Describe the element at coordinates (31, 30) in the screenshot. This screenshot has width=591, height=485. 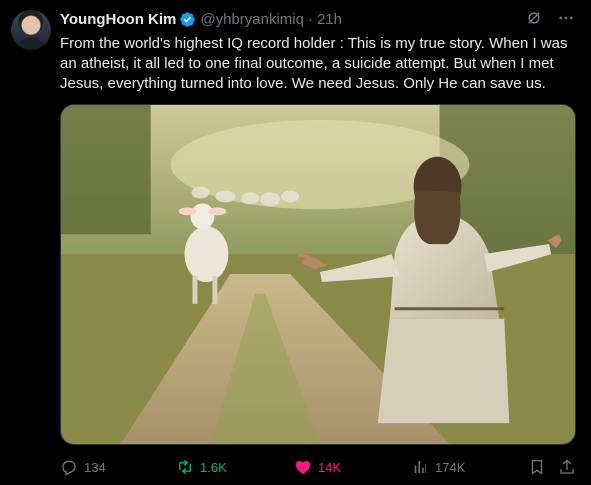
I see `avatar` at that location.